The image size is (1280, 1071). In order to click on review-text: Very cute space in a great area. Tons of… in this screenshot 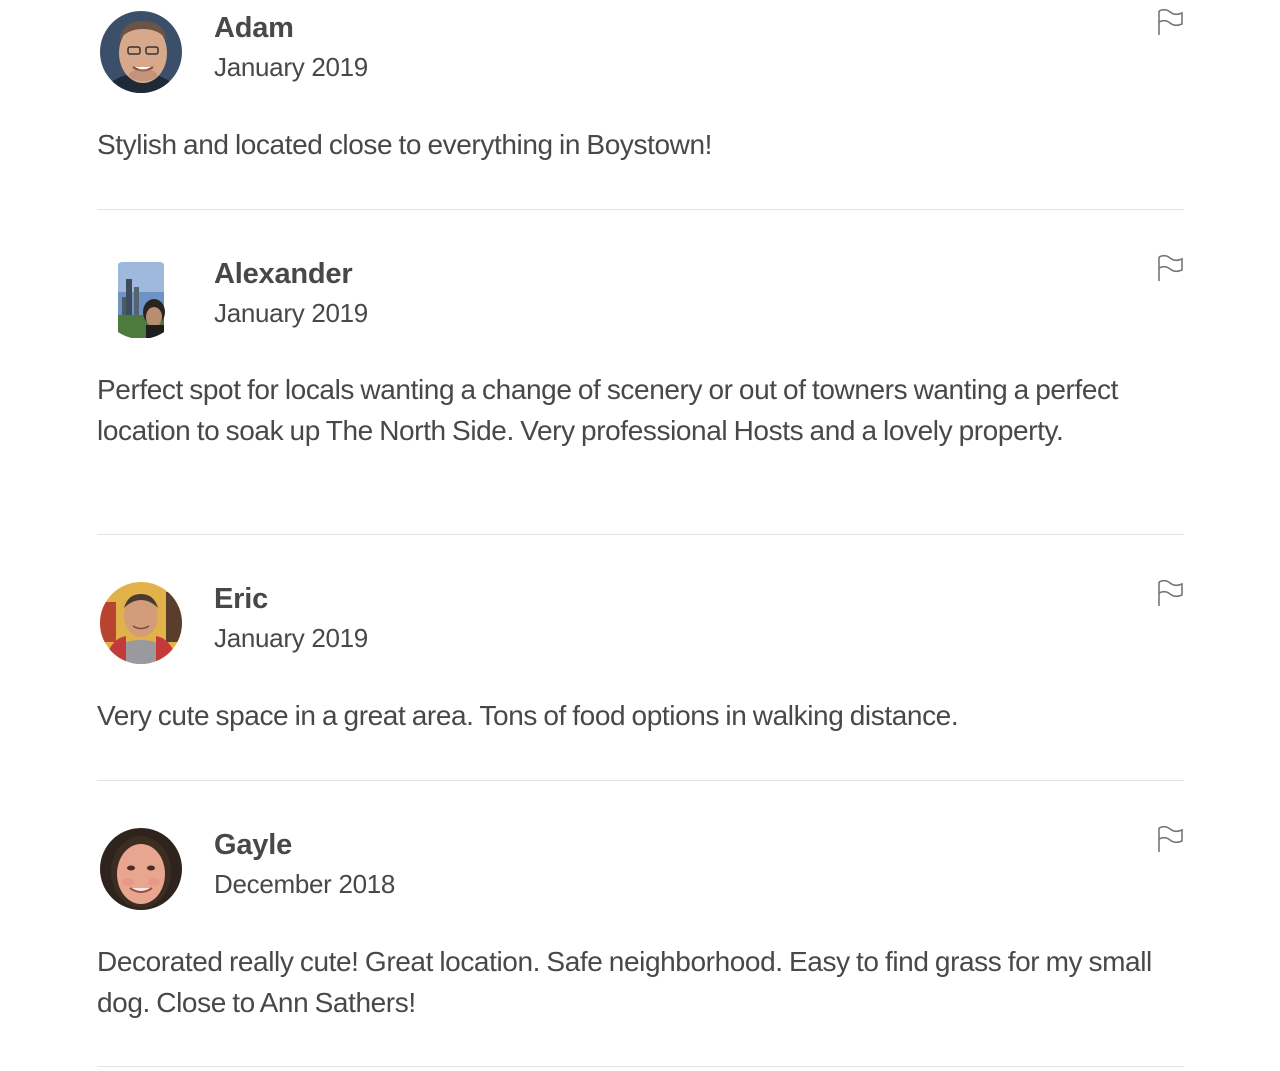, I will do `click(528, 715)`.